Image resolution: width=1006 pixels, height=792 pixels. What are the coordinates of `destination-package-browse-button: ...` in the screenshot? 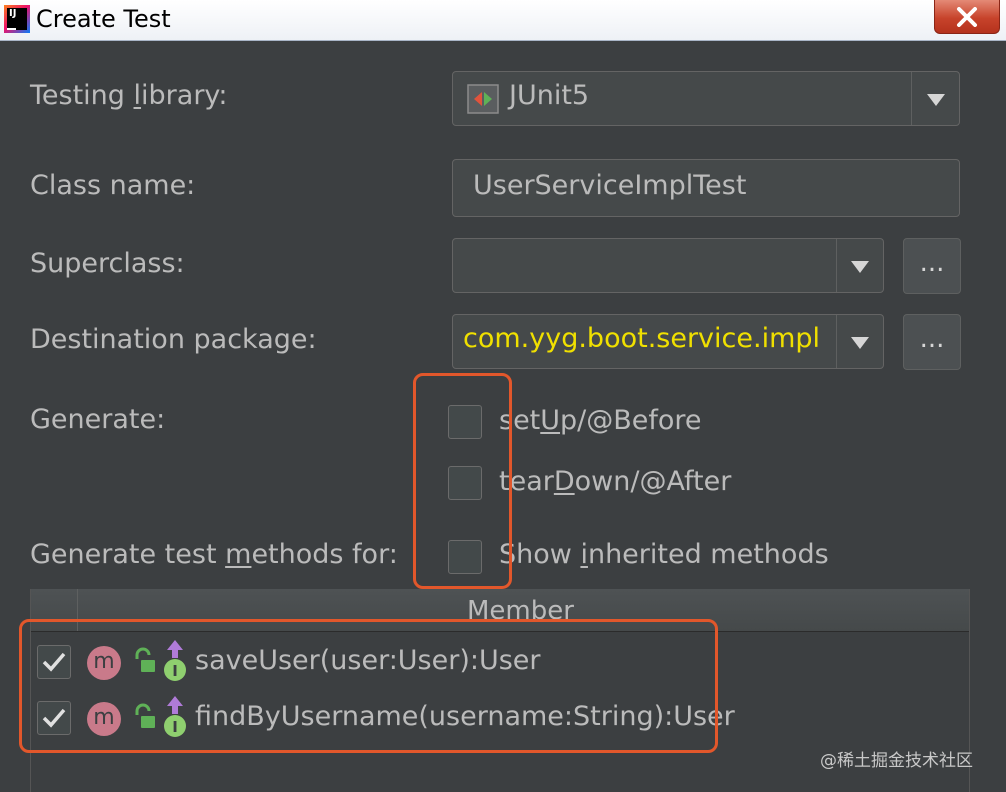 It's located at (932, 342).